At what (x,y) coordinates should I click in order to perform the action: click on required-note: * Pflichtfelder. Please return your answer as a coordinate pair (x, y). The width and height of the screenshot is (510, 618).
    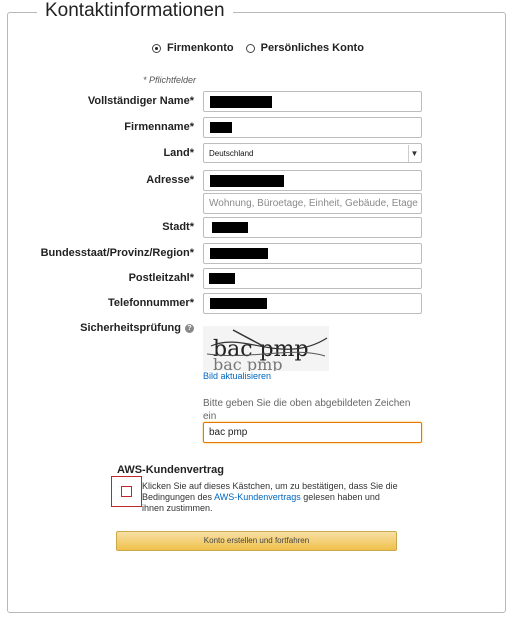
    Looking at the image, I should click on (170, 80).